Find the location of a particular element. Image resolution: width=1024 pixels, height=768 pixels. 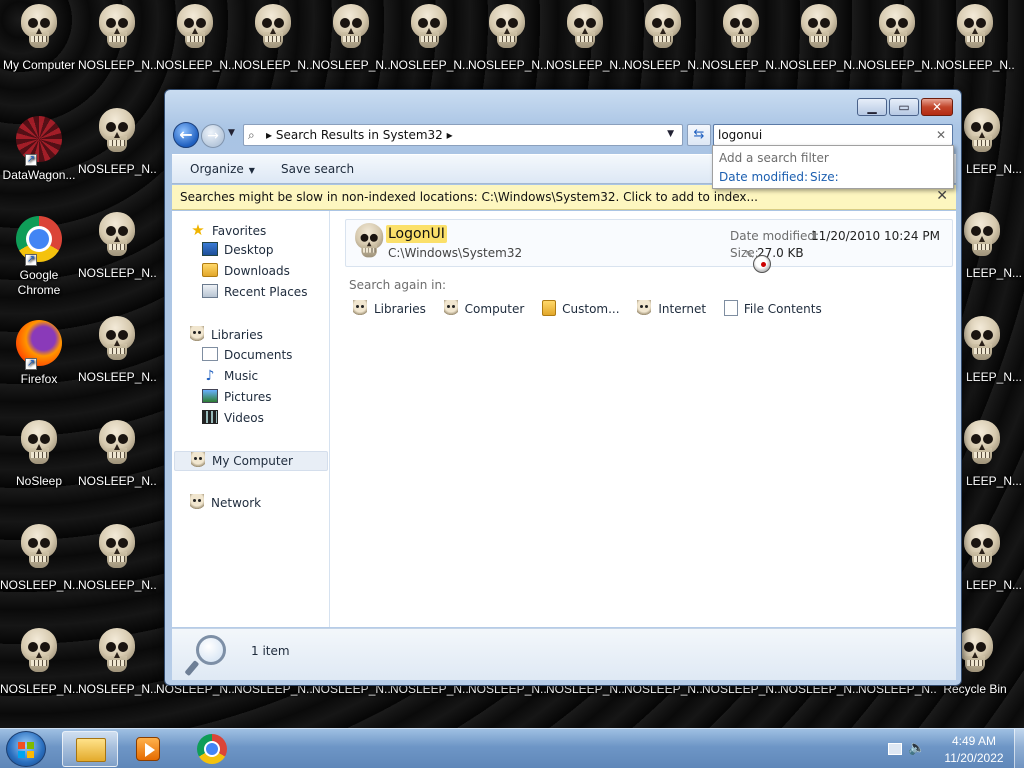

nav-my-computer: My Computer is located at coordinates (251, 461).